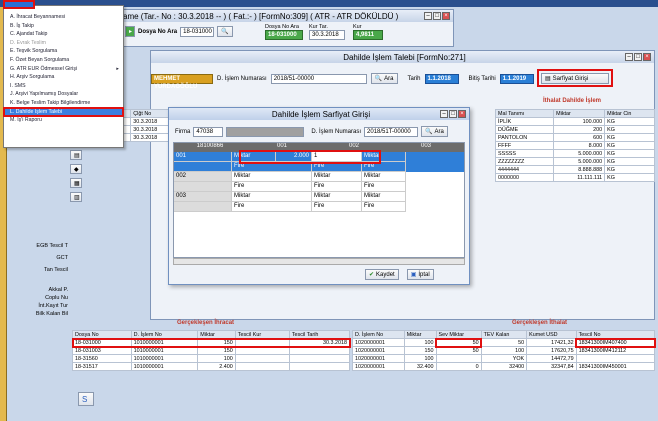 This screenshot has height=421, width=658. I want to click on col-header: Kumet USD, so click(551, 334).